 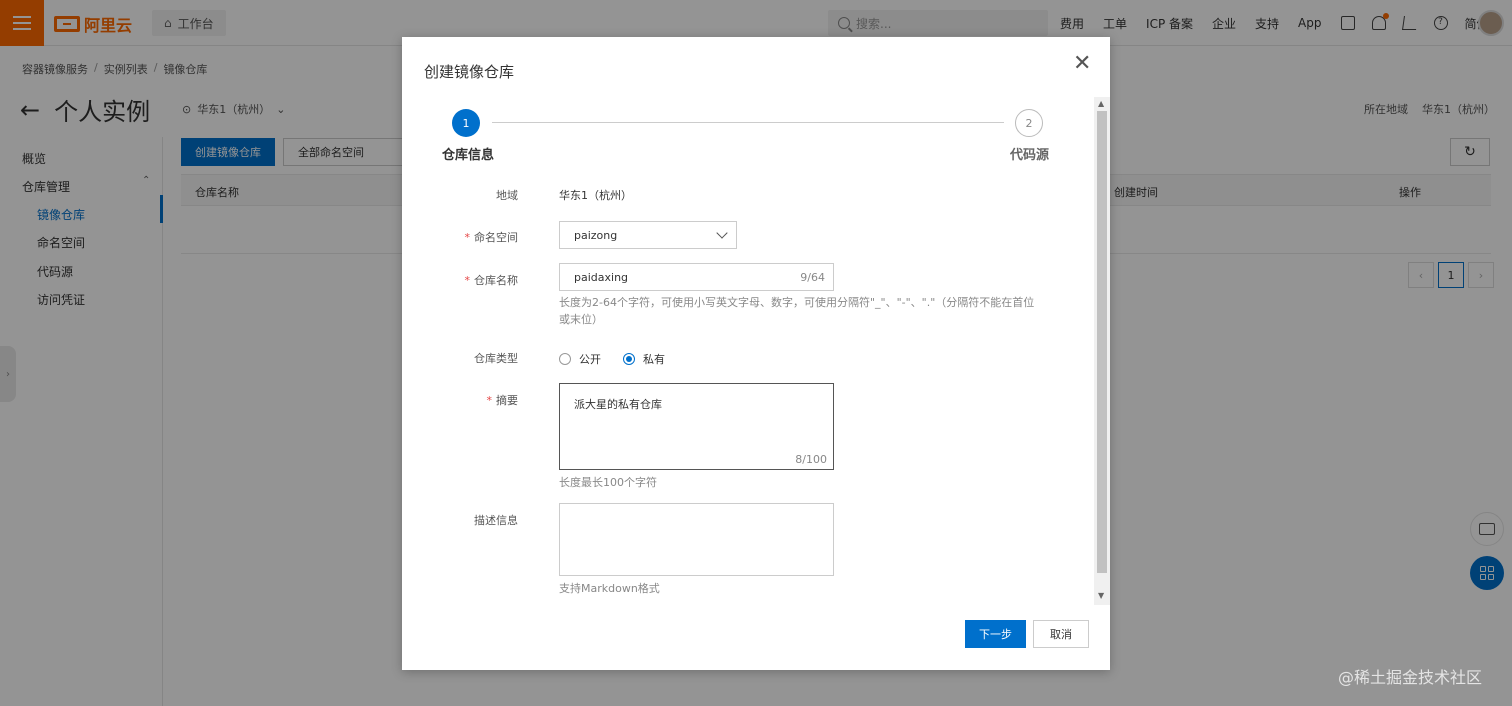 I want to click on repo-name-value: paidaxing, so click(x=601, y=277).